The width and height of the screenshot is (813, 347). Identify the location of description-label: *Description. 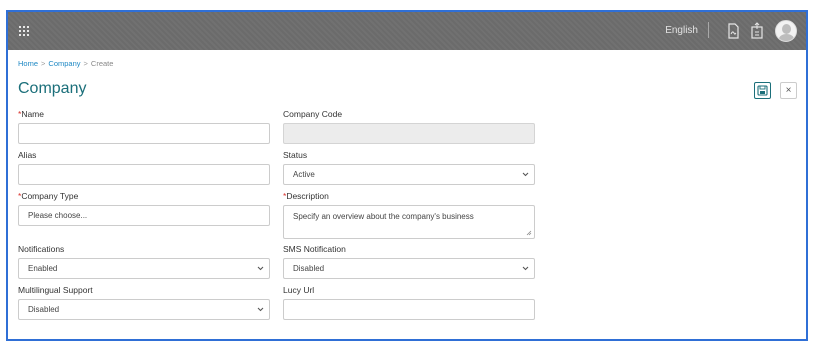
(306, 196).